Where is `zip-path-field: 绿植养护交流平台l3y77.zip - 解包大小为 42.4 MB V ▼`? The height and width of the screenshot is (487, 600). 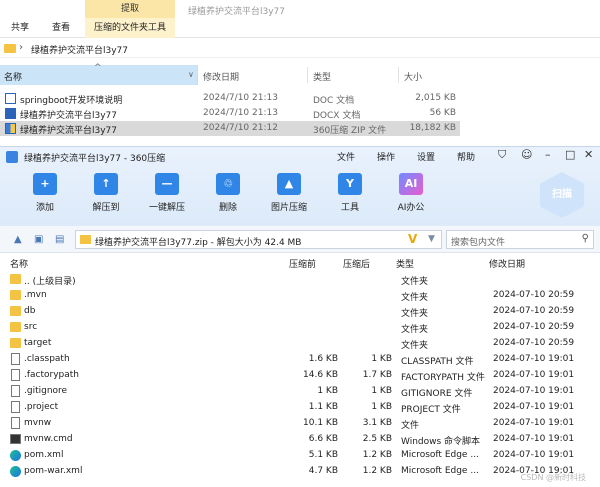 zip-path-field: 绿植养护交流平台l3y77.zip - 解包大小为 42.4 MB V ▼ is located at coordinates (258, 239).